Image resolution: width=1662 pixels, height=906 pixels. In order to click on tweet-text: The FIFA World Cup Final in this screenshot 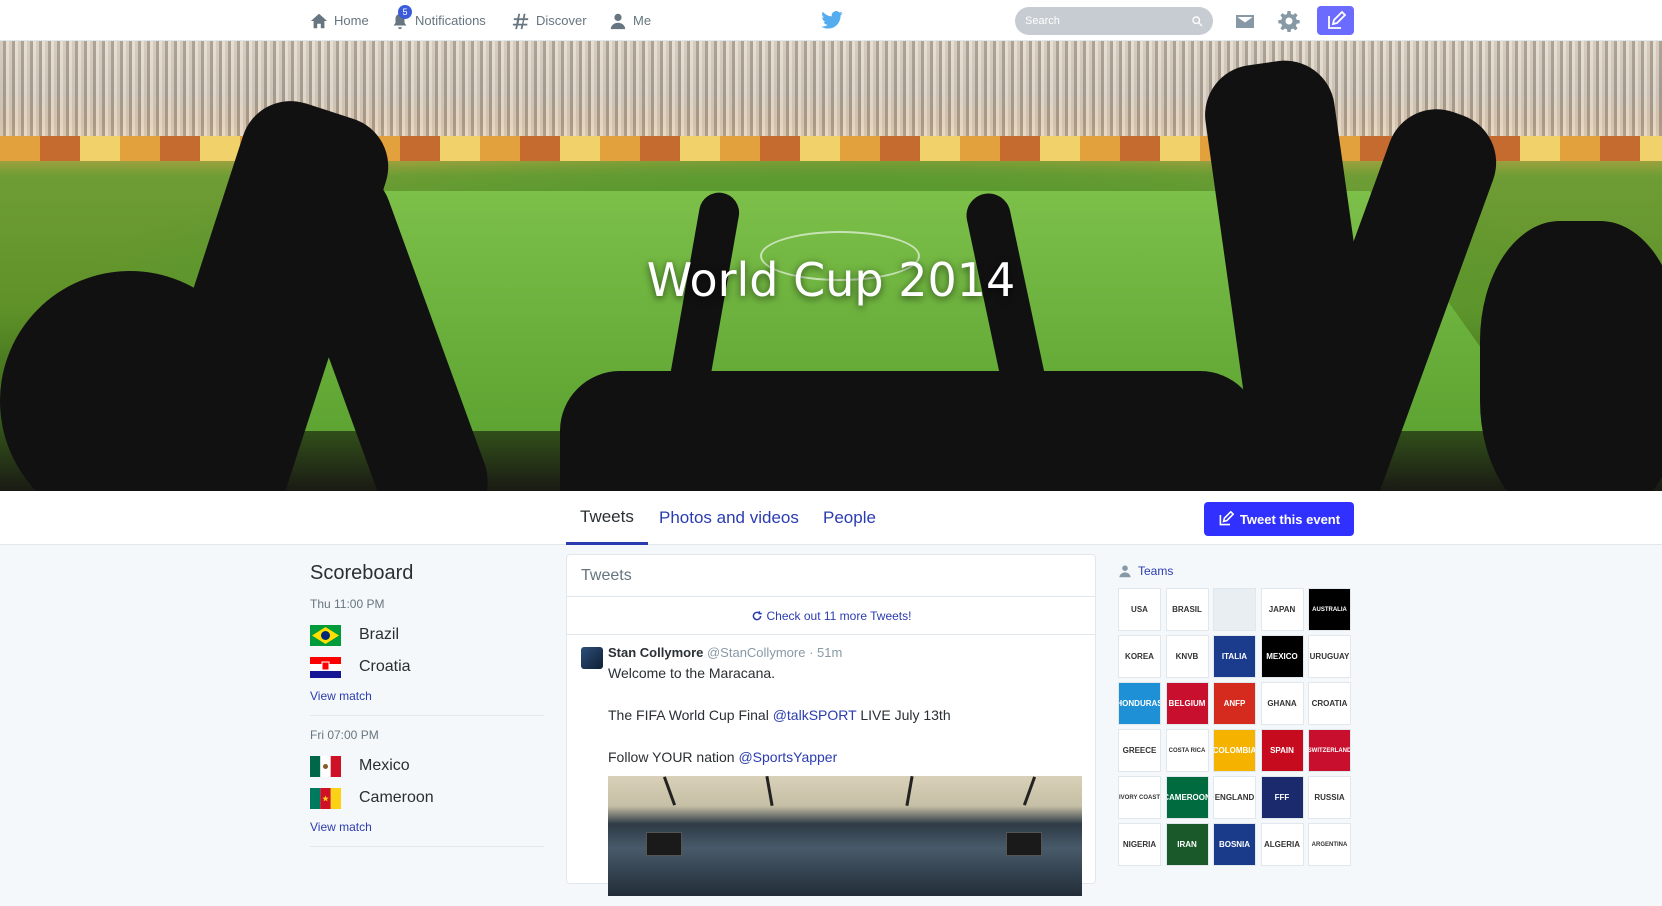, I will do `click(690, 715)`.